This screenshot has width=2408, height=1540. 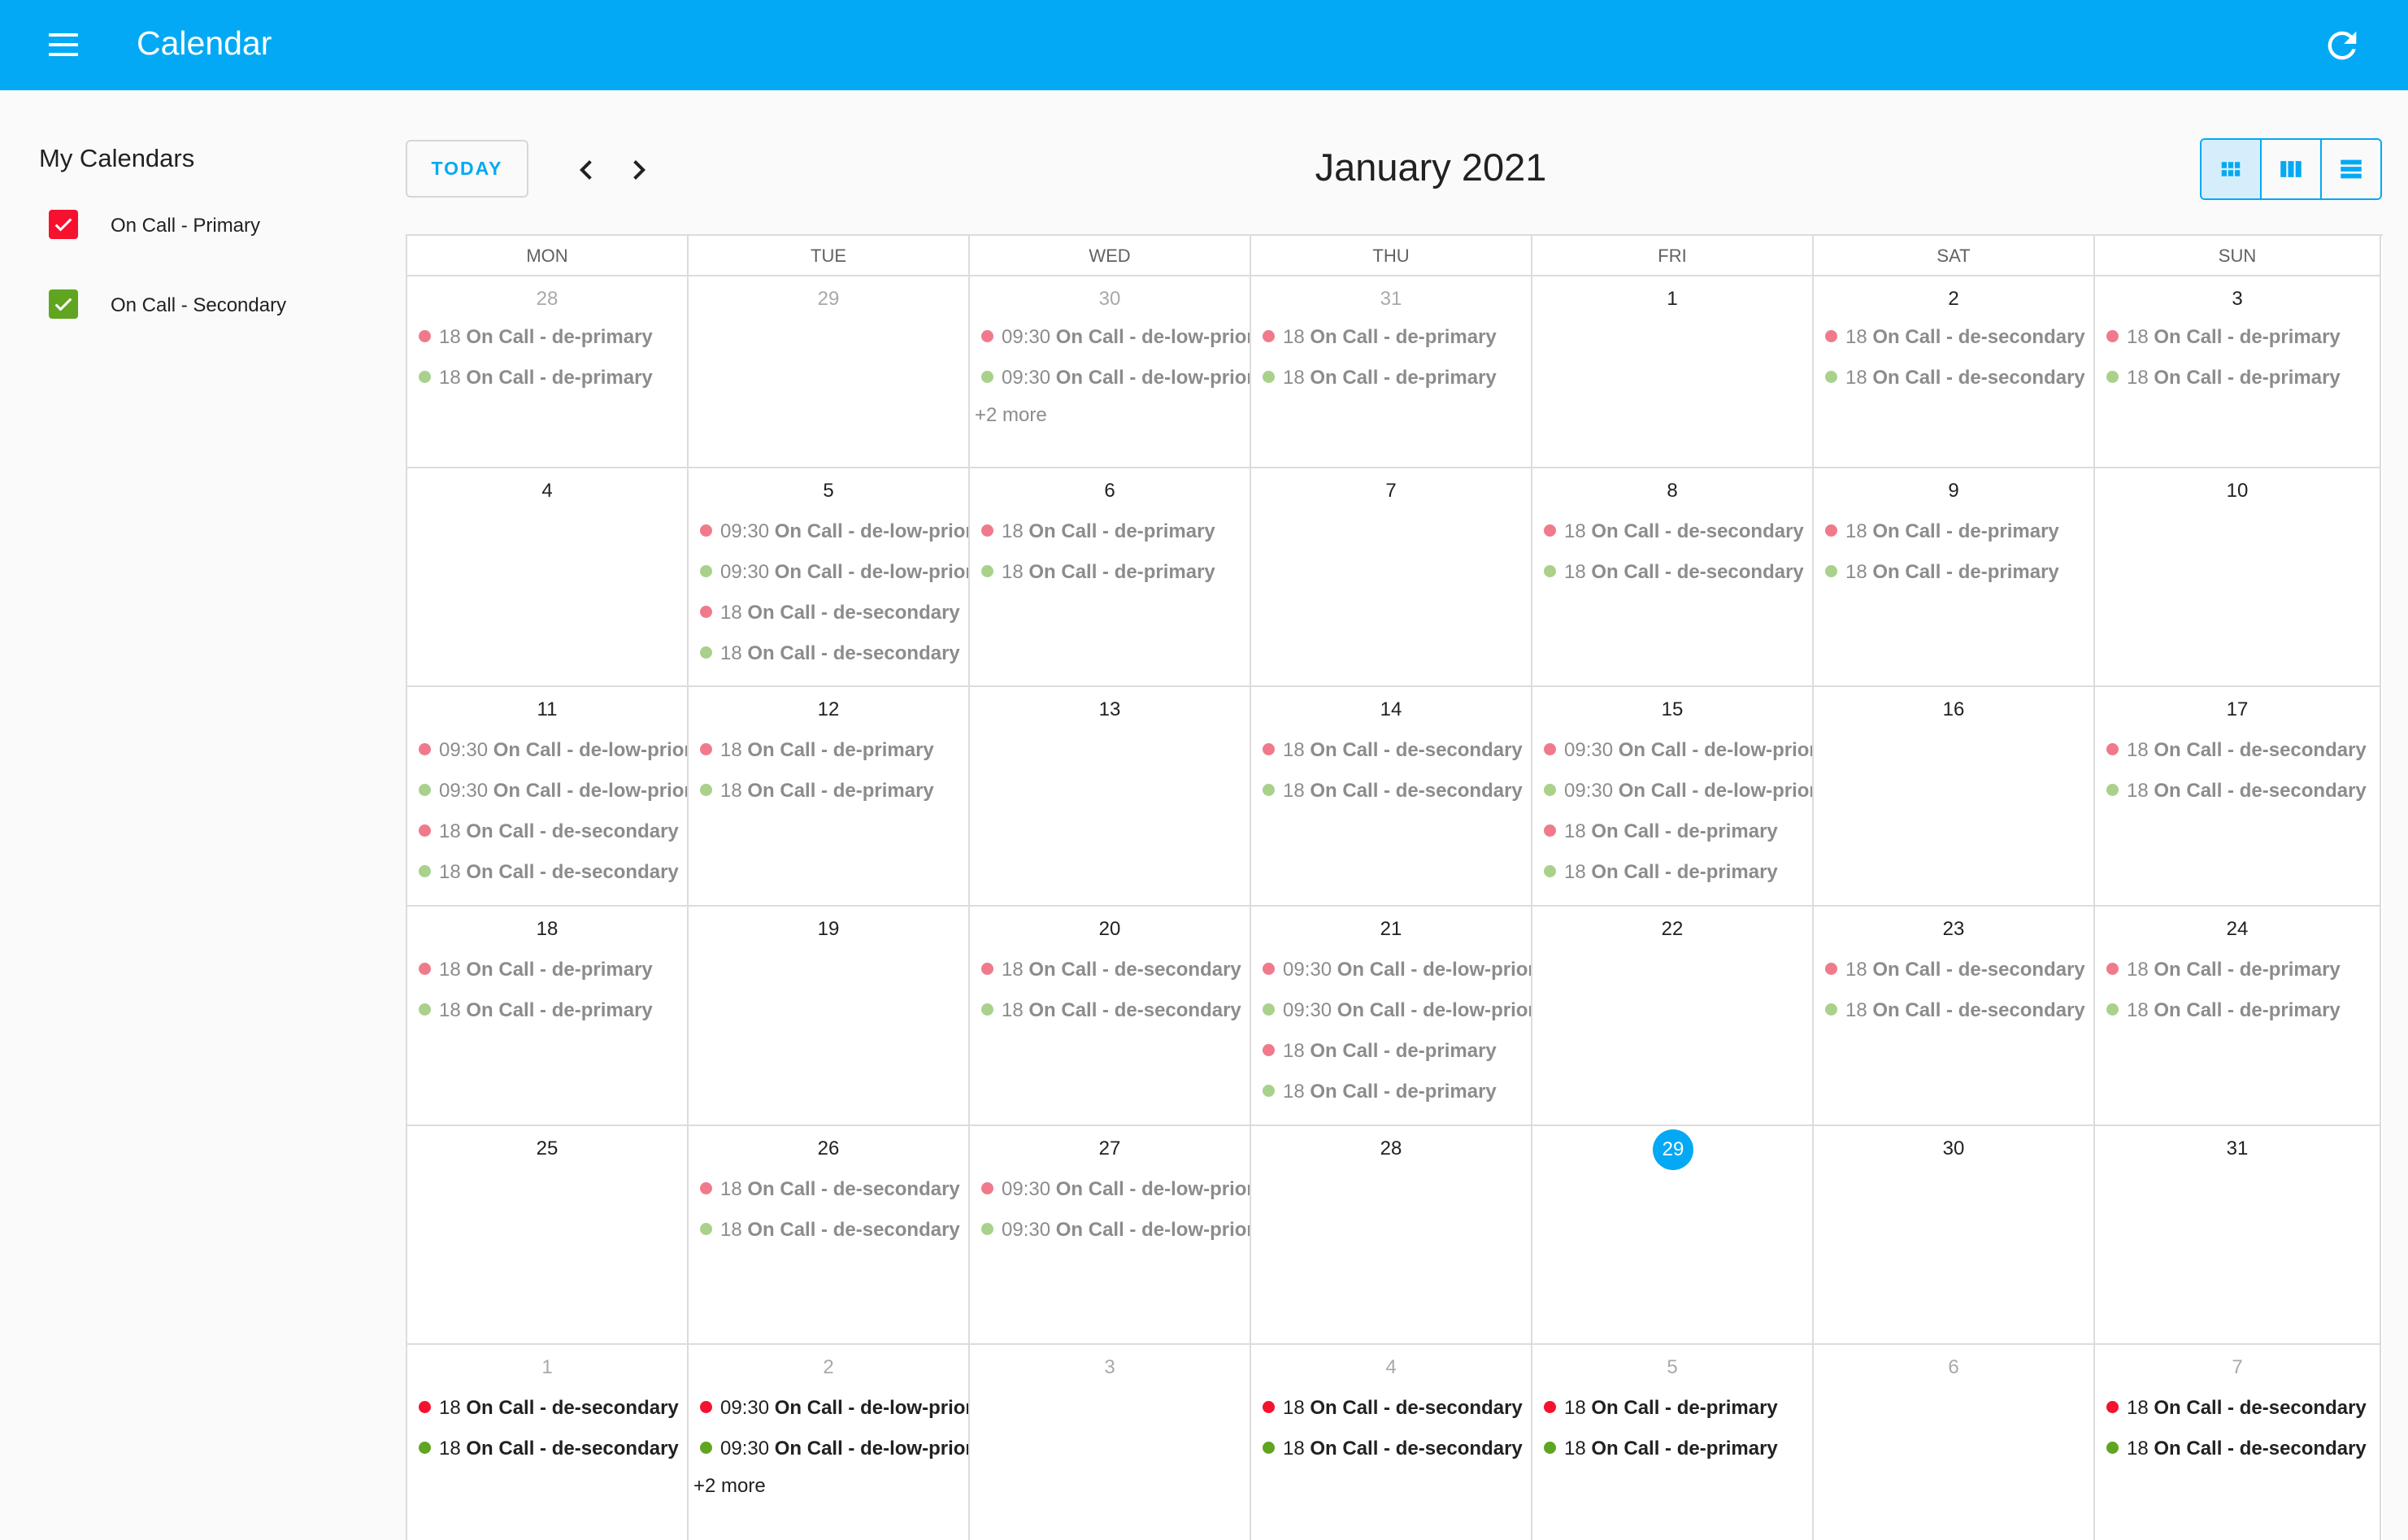 I want to click on day-number: 7, so click(x=2237, y=1367).